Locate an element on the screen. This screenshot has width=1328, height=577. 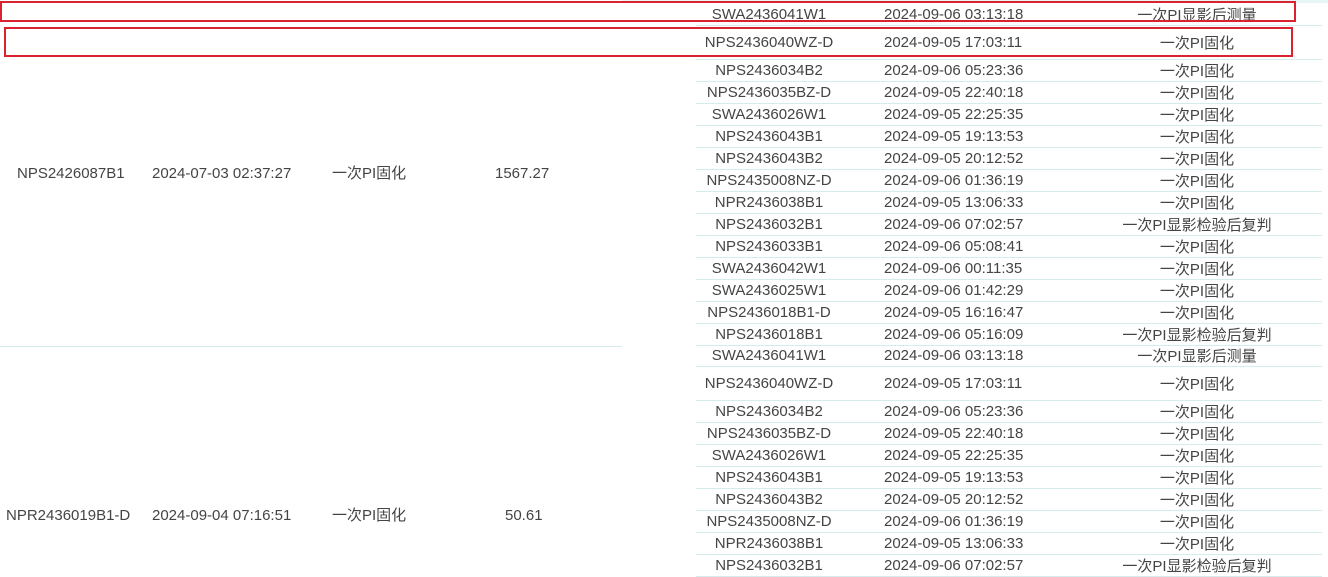
cell-time: 2024-09-06 05:08:41 is located at coordinates (954, 246).